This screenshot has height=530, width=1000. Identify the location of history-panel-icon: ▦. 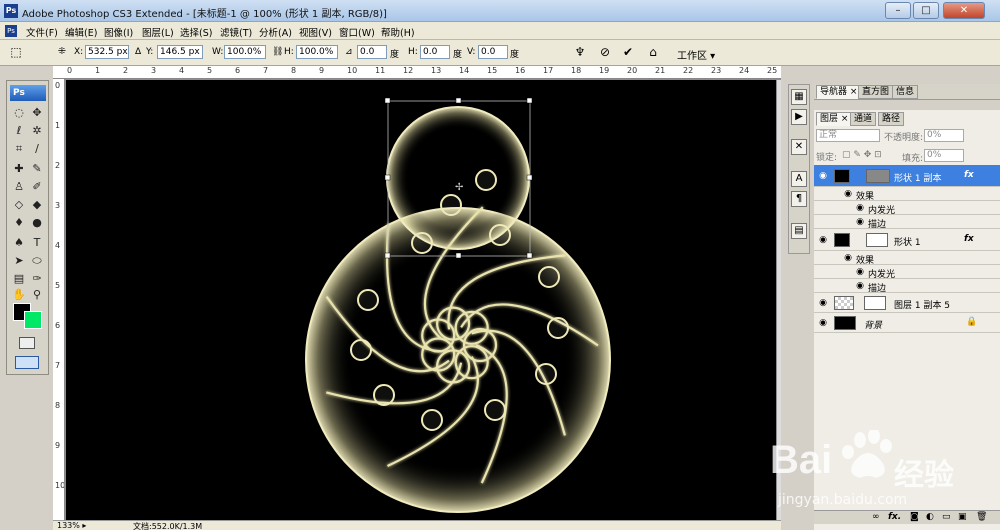
(799, 97).